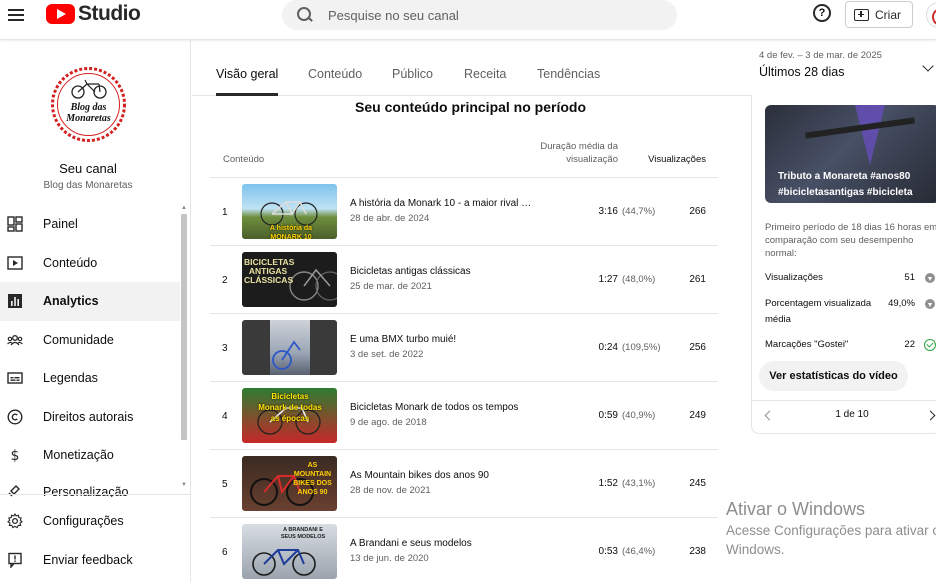  I want to click on avg-duration: 0:59, so click(608, 415).